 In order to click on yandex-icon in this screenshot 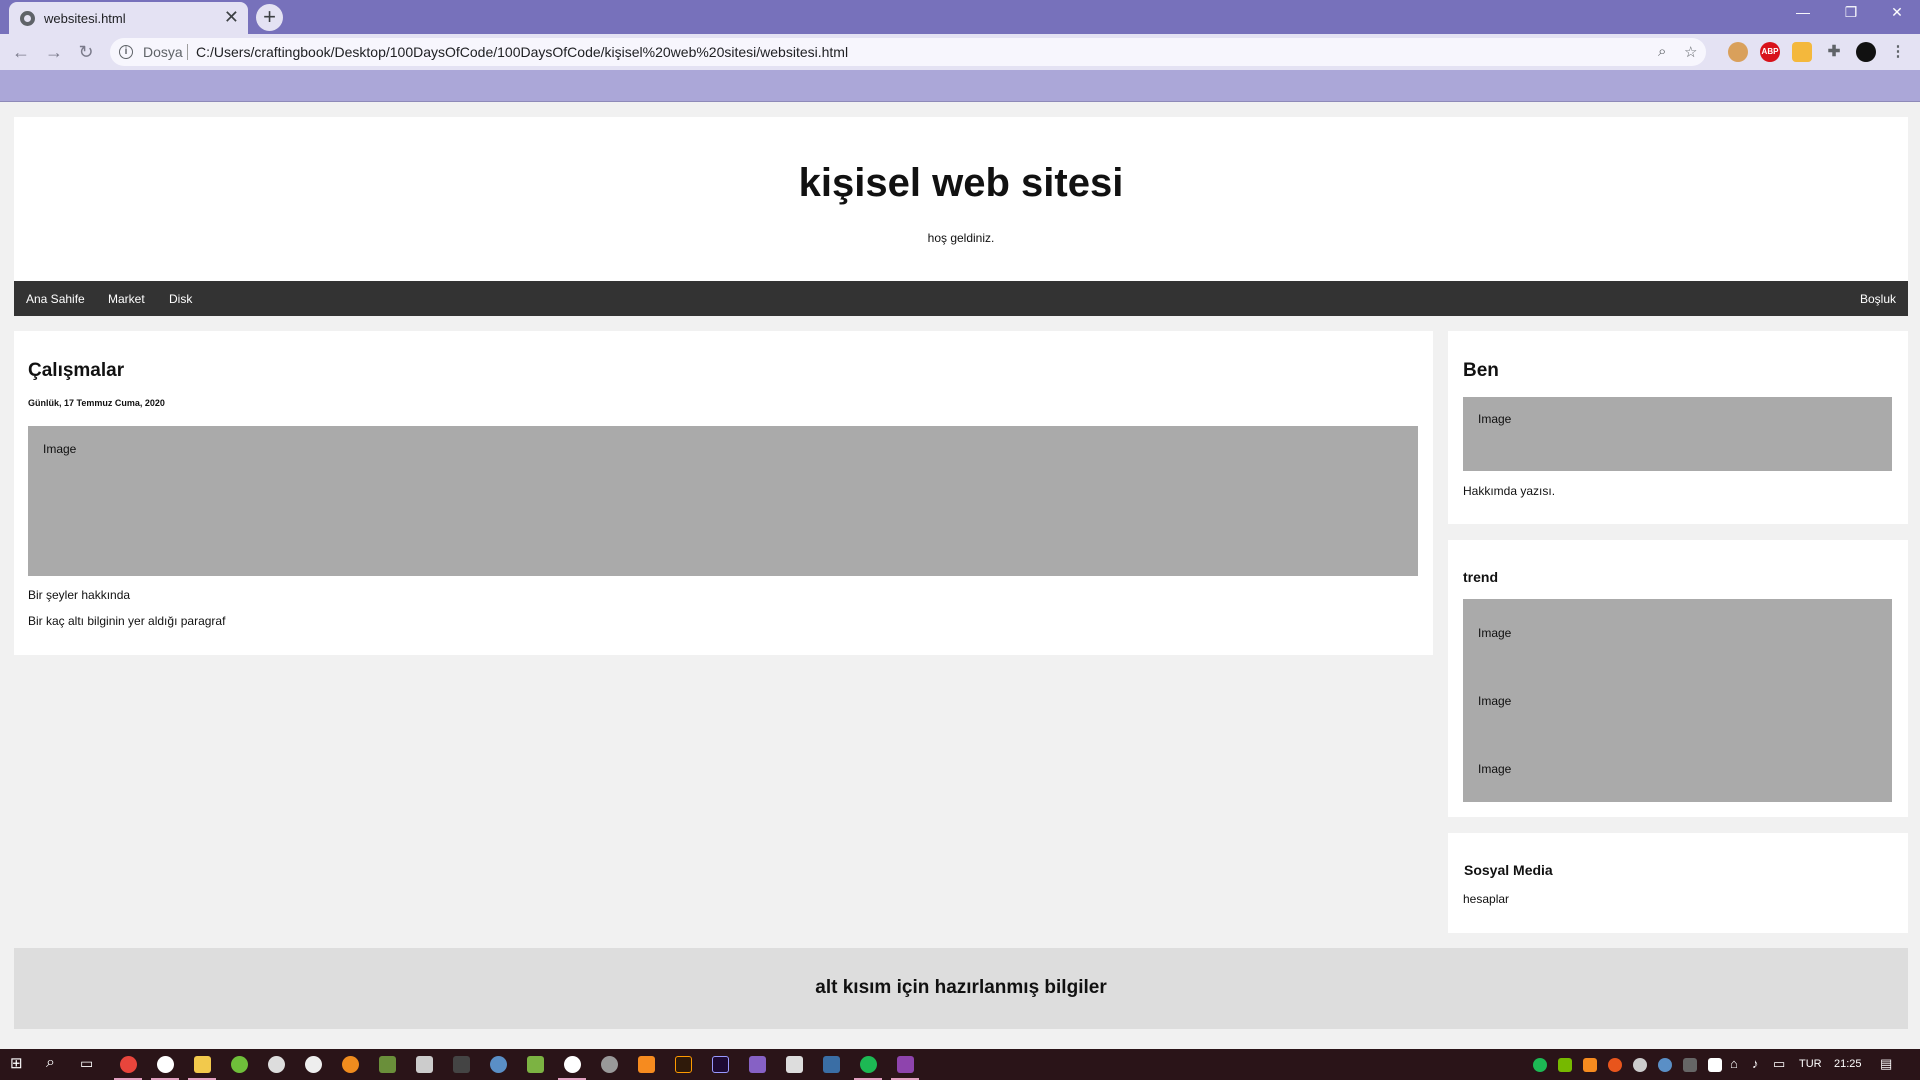, I will do `click(165, 1064)`.